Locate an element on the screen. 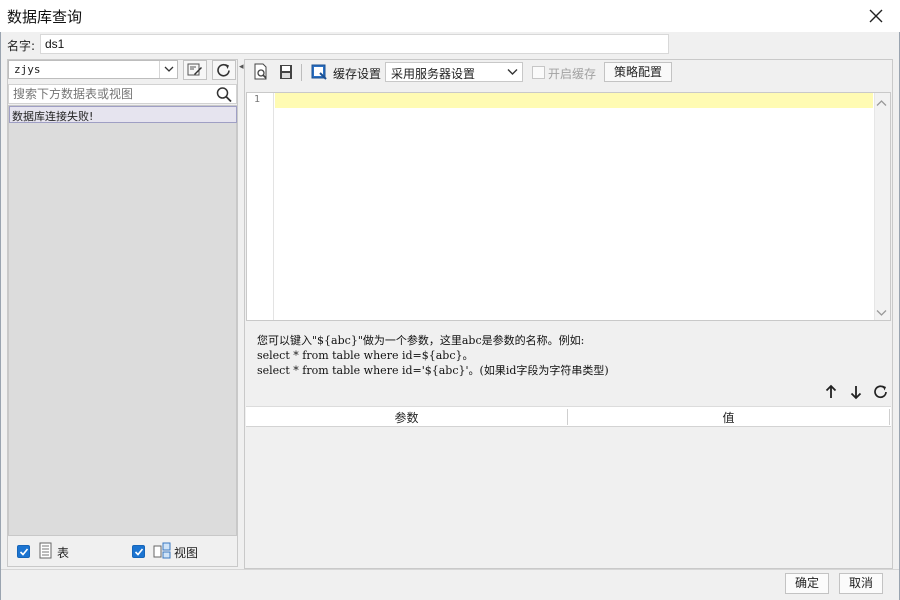  scroll-down-icon is located at coordinates (881, 313).